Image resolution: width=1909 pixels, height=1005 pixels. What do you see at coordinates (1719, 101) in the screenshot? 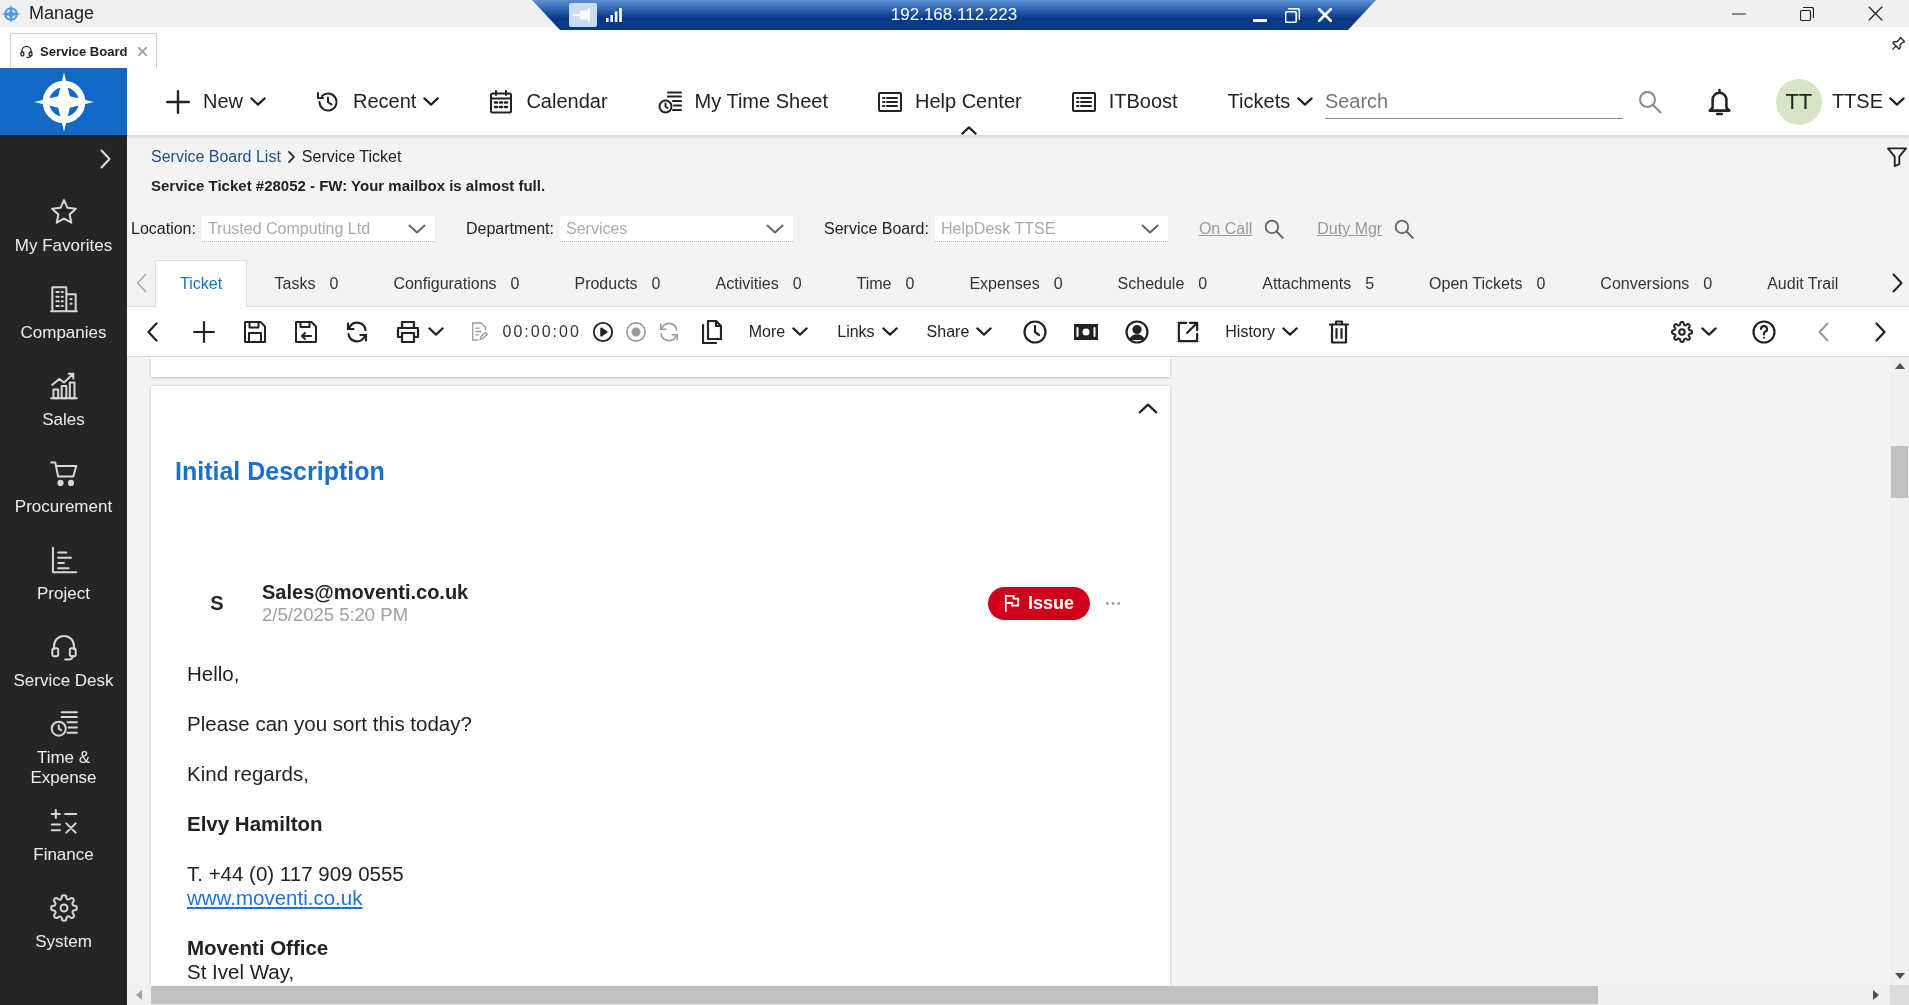
I see `bell-icon` at bounding box center [1719, 101].